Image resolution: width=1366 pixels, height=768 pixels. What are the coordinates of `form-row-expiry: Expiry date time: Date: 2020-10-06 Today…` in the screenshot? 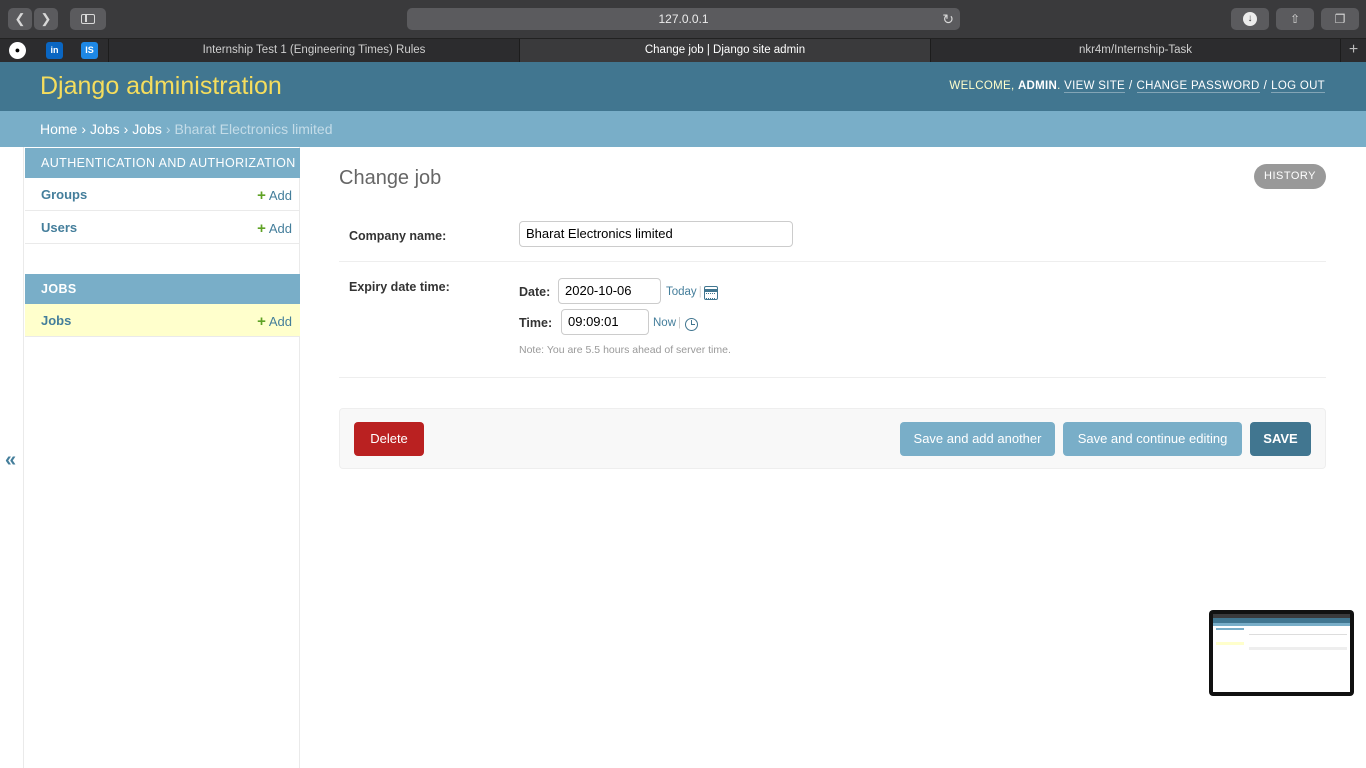 It's located at (832, 320).